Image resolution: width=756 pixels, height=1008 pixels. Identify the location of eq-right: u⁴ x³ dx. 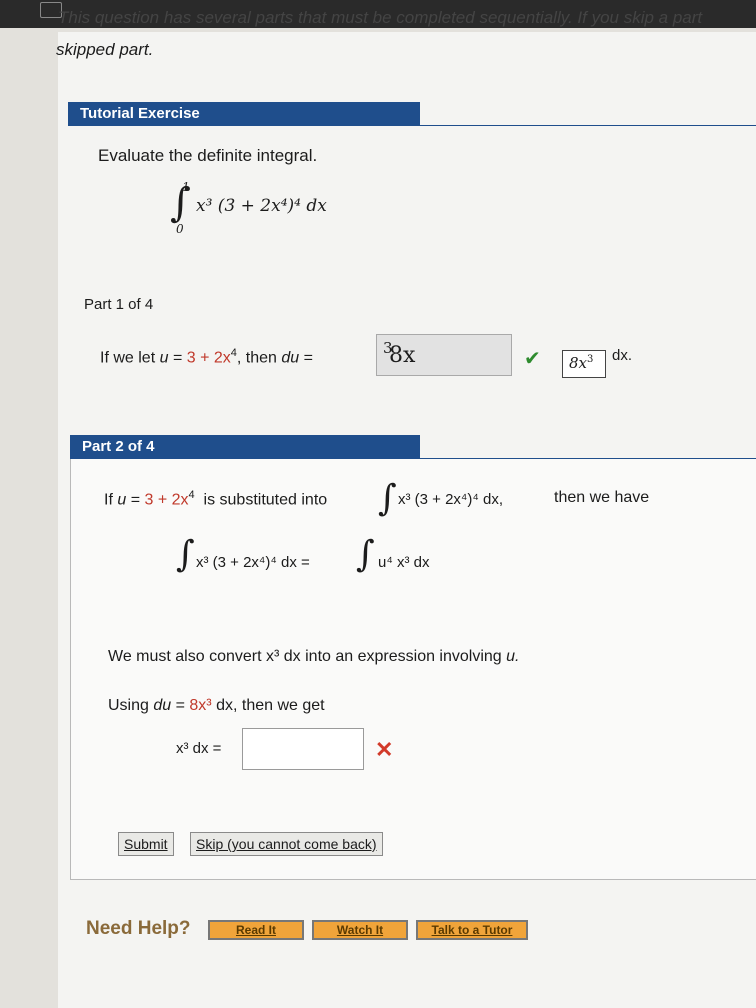
(404, 562).